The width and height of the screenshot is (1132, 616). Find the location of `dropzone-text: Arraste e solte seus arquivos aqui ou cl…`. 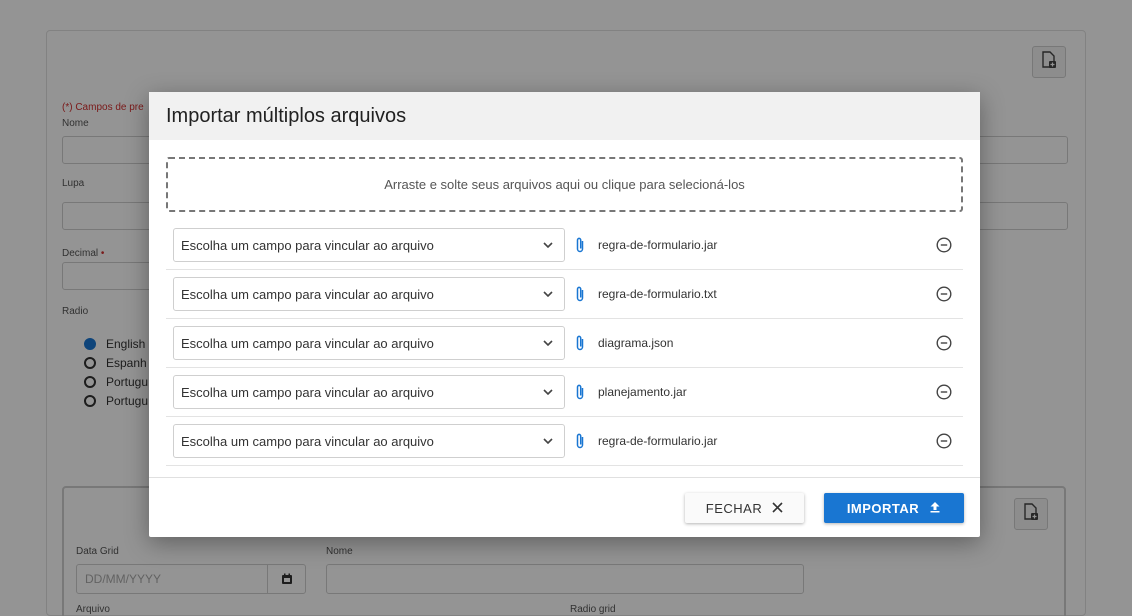

dropzone-text: Arraste e solte seus arquivos aqui ou cl… is located at coordinates (564, 184).